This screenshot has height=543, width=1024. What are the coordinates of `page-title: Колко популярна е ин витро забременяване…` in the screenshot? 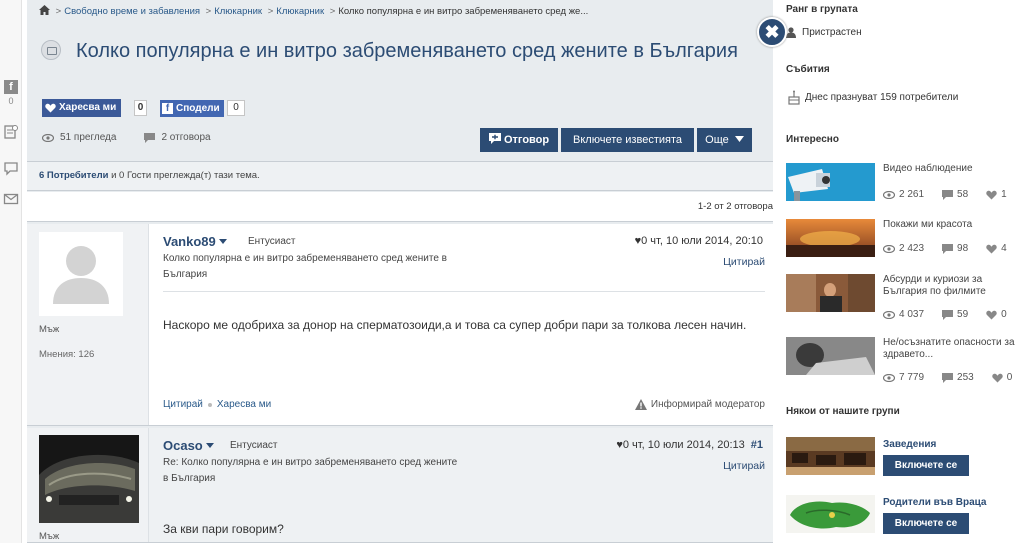 It's located at (407, 51).